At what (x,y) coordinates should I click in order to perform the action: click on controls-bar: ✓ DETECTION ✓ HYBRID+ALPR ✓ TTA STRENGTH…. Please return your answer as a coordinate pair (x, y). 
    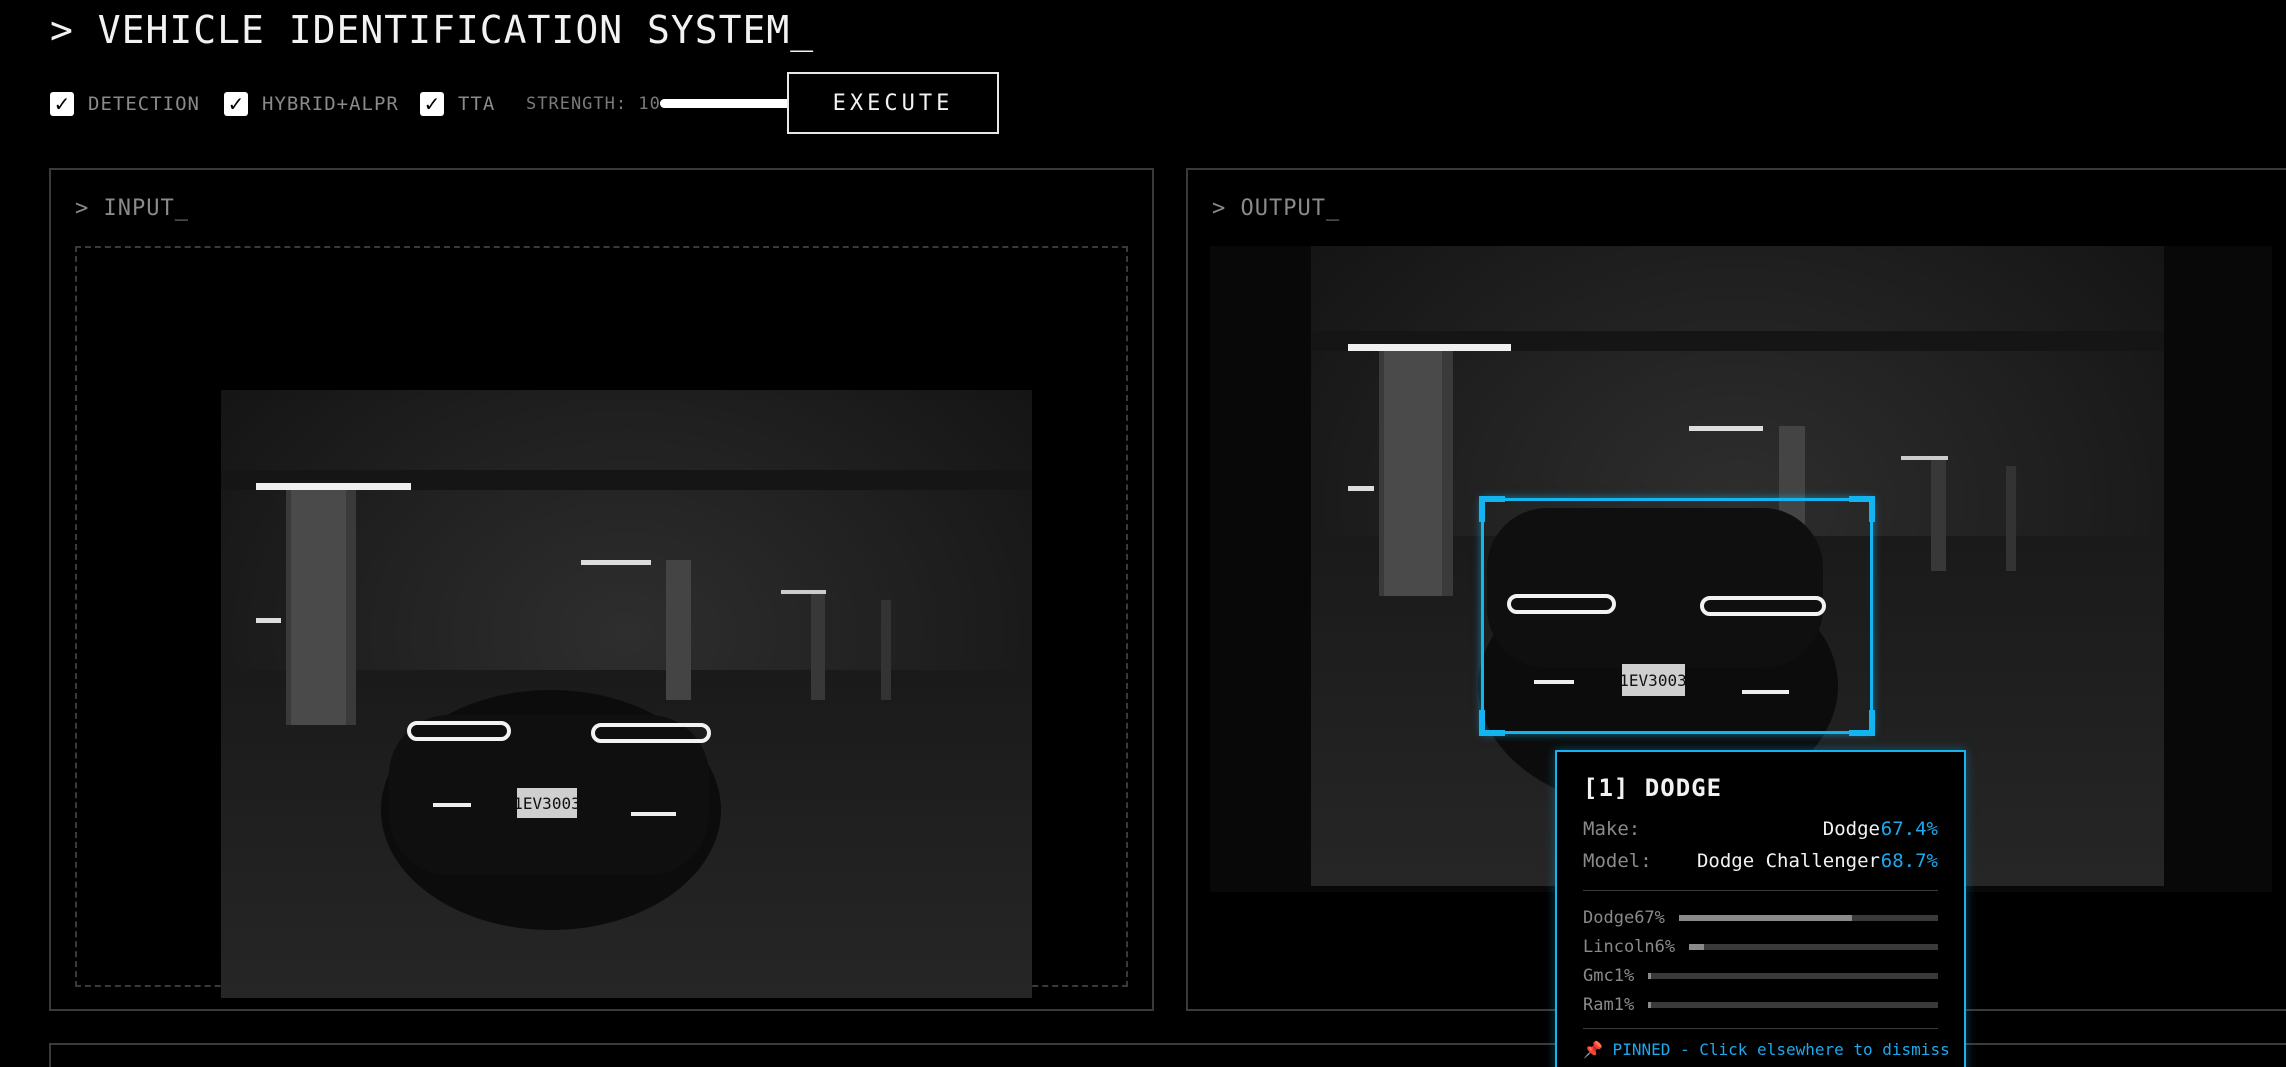
    Looking at the image, I should click on (550, 103).